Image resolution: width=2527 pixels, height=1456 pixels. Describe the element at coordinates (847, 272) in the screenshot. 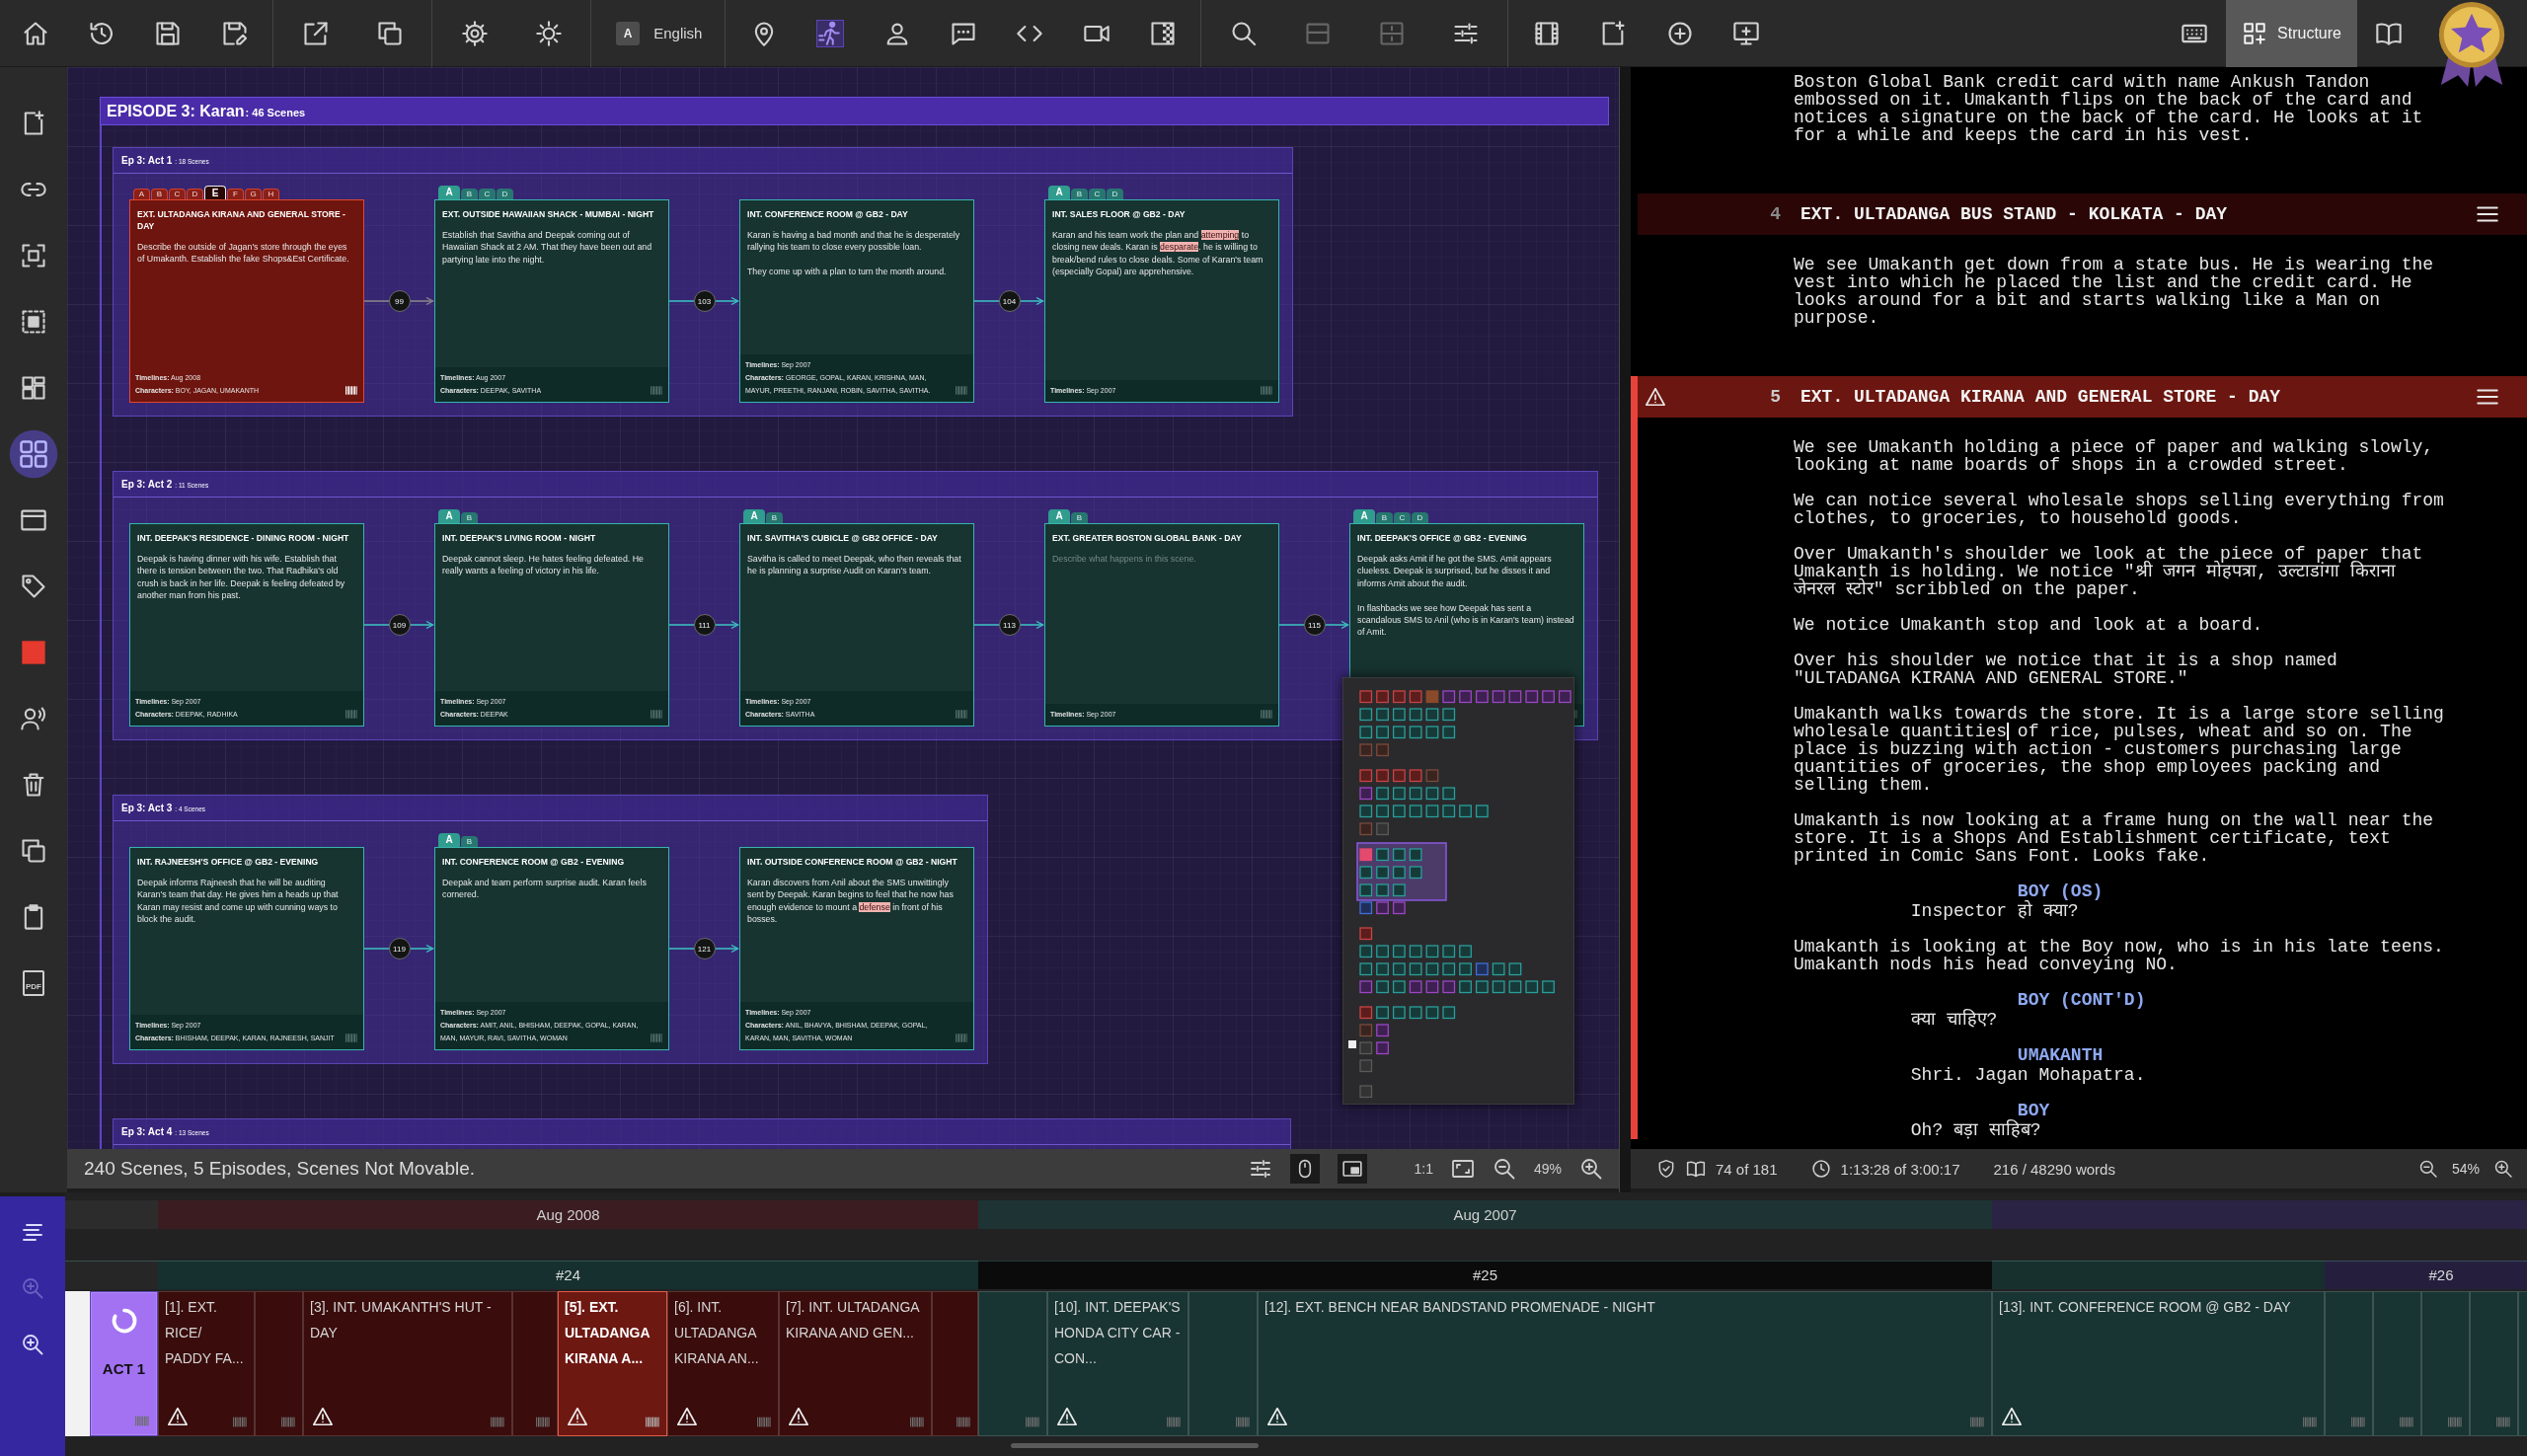

I see `scene-description: They come up with a plan to turn the month around.` at that location.